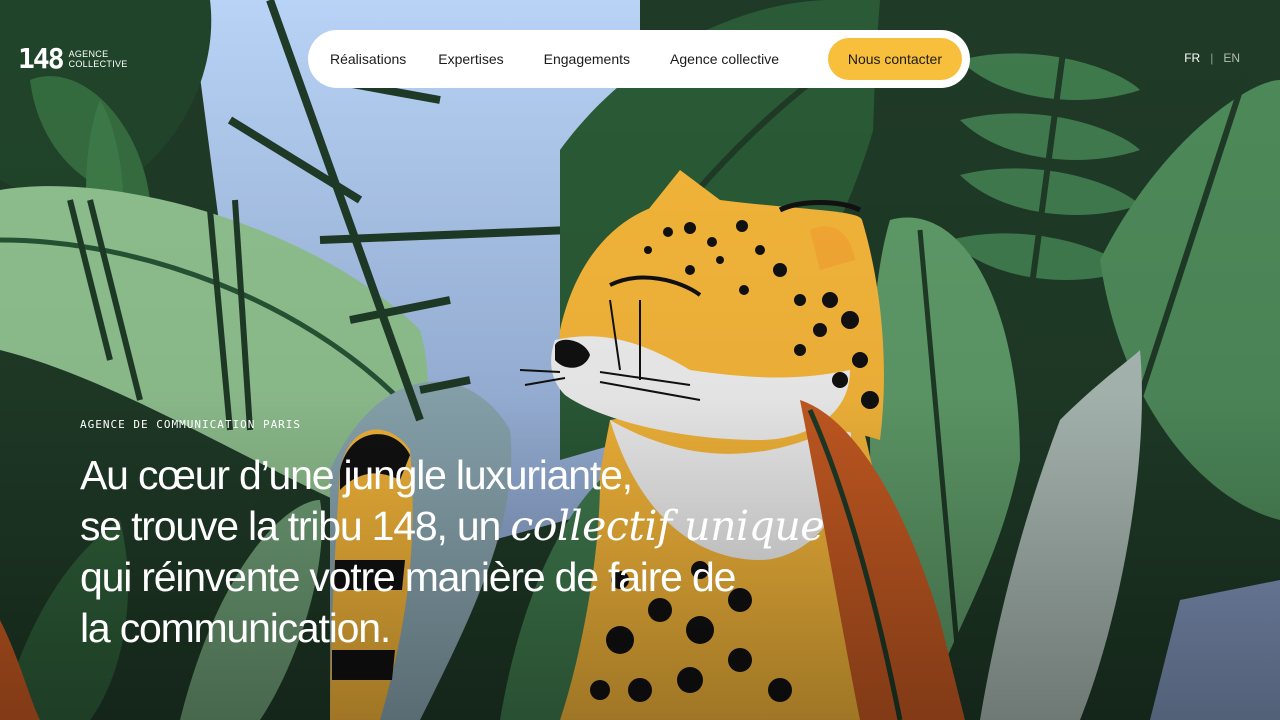  Describe the element at coordinates (480, 59) in the screenshot. I see `nav-item-expertises: Expertises` at that location.